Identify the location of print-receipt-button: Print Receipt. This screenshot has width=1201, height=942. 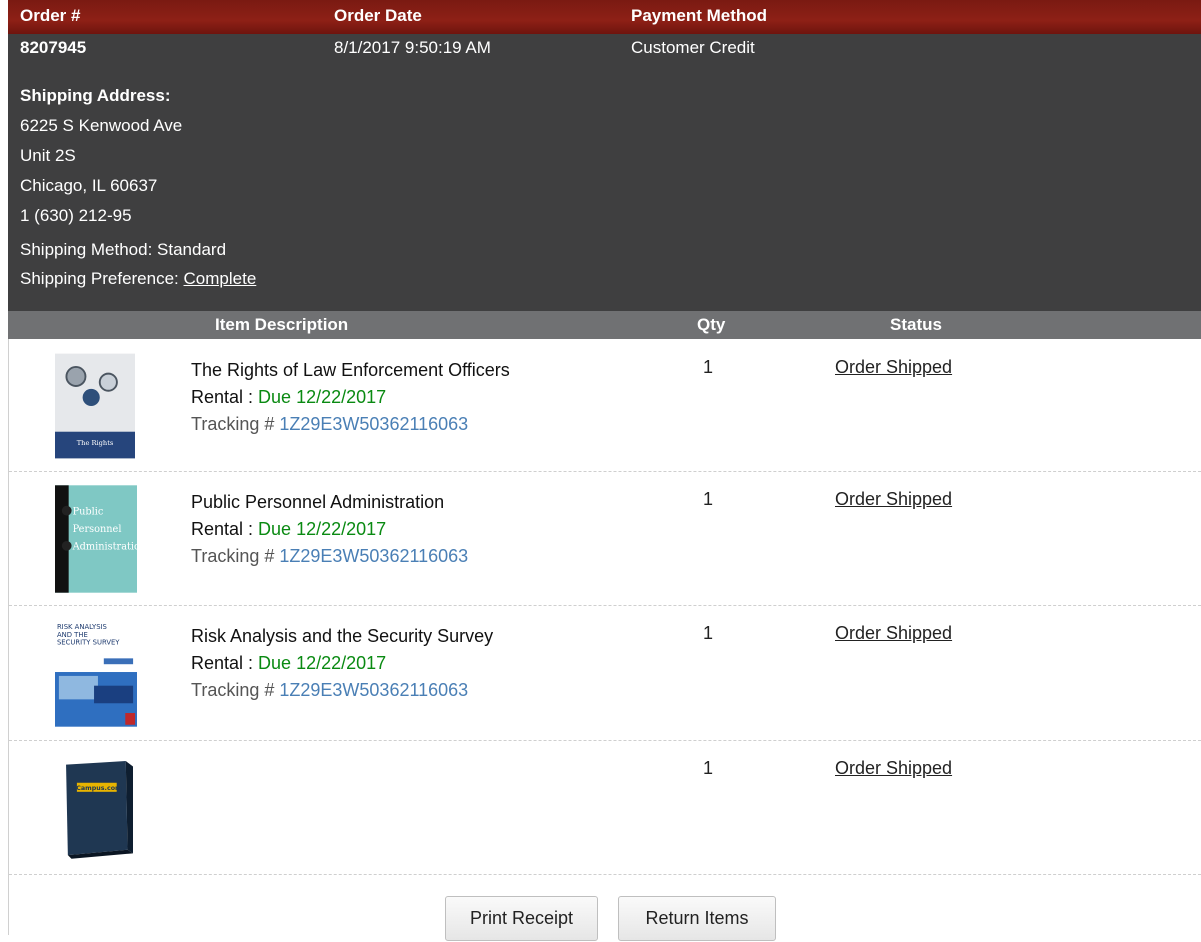
(521, 918).